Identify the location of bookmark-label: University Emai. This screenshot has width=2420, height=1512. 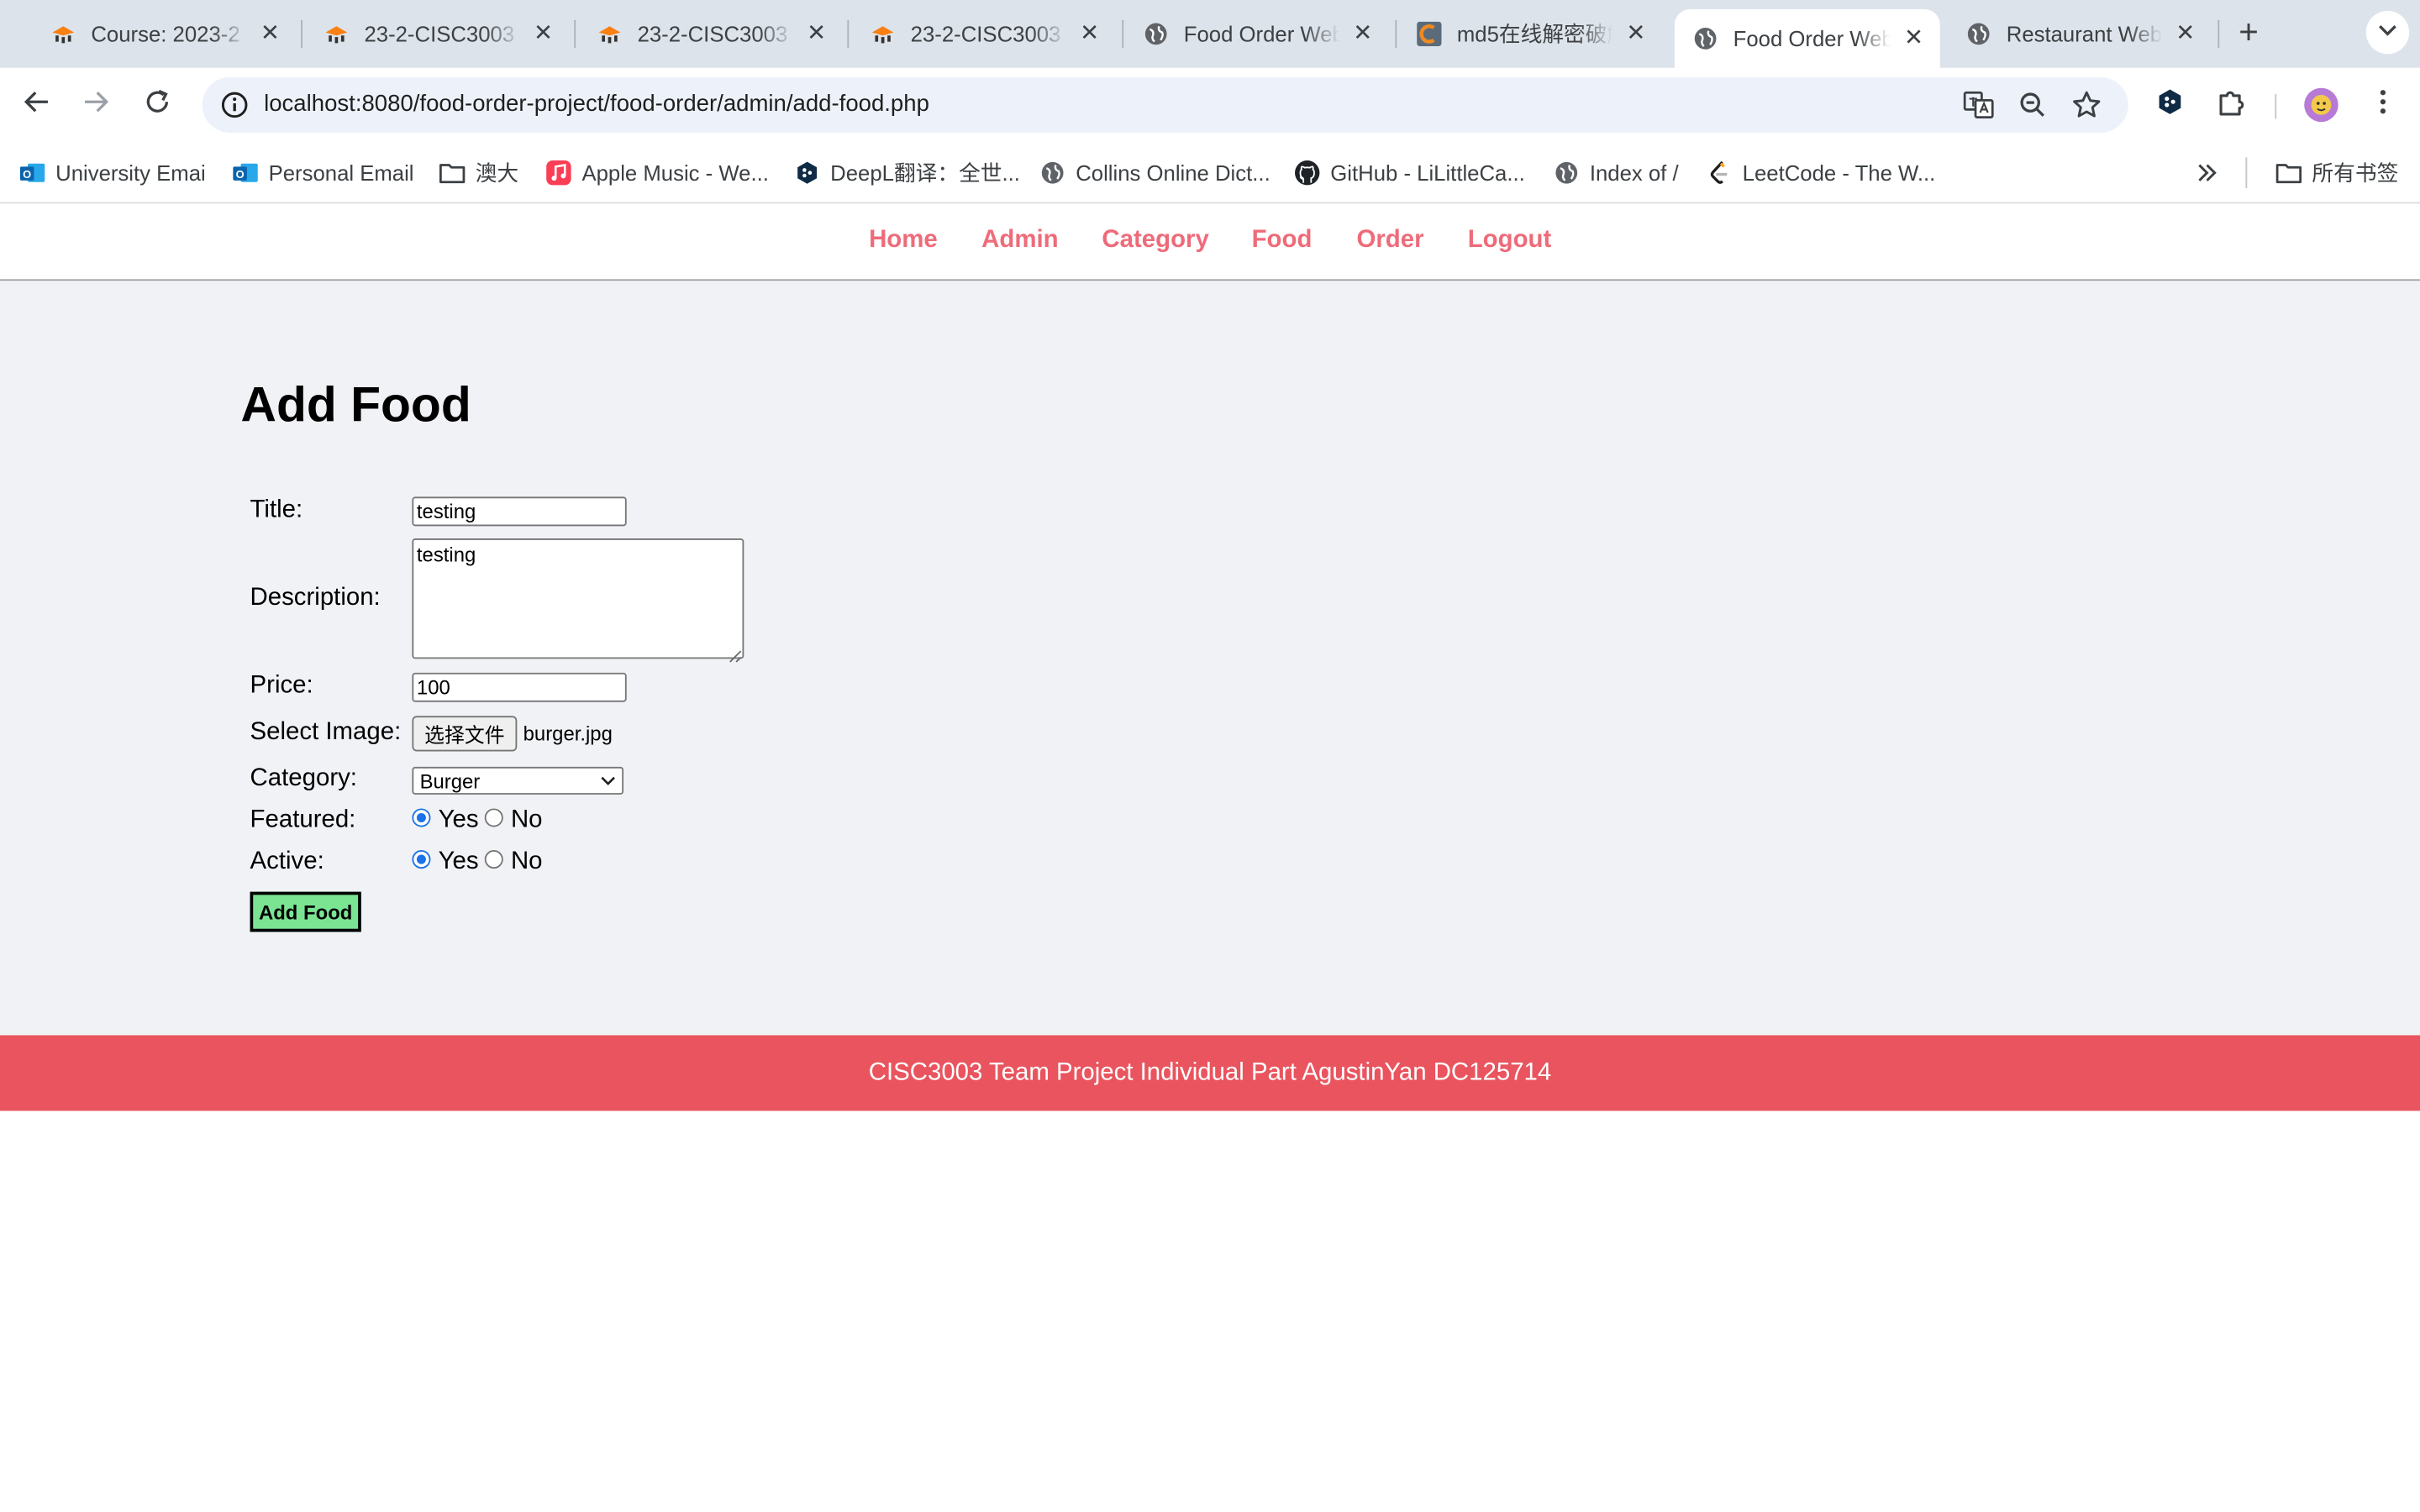
(130, 173).